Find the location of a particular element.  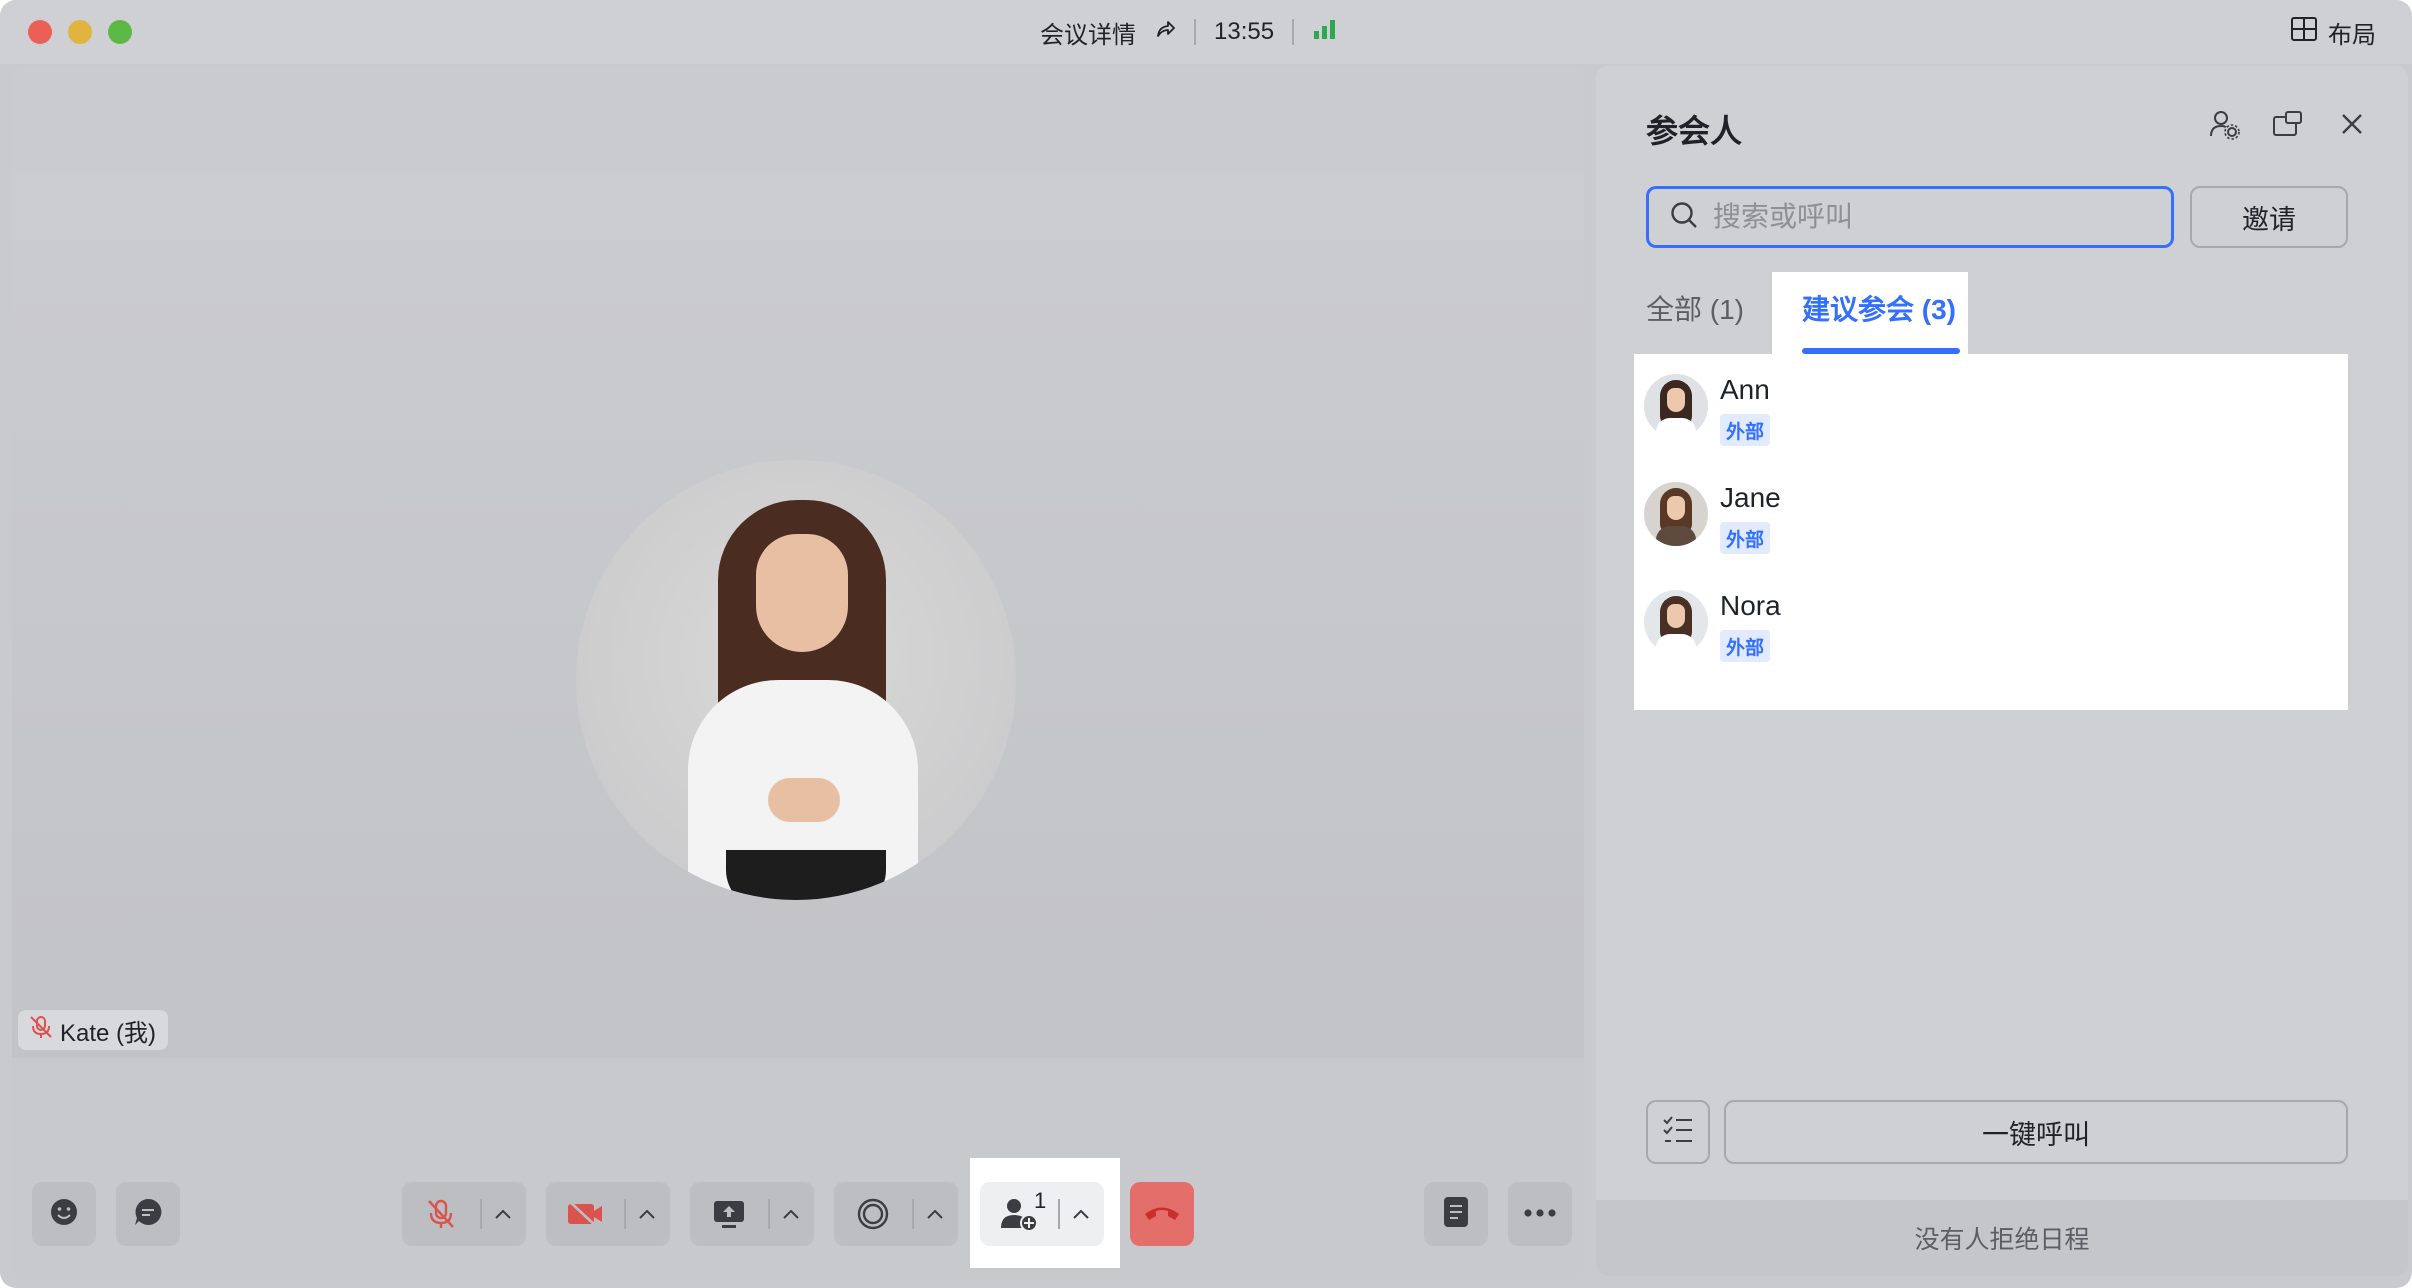

participant-settings-icon is located at coordinates (2224, 124).